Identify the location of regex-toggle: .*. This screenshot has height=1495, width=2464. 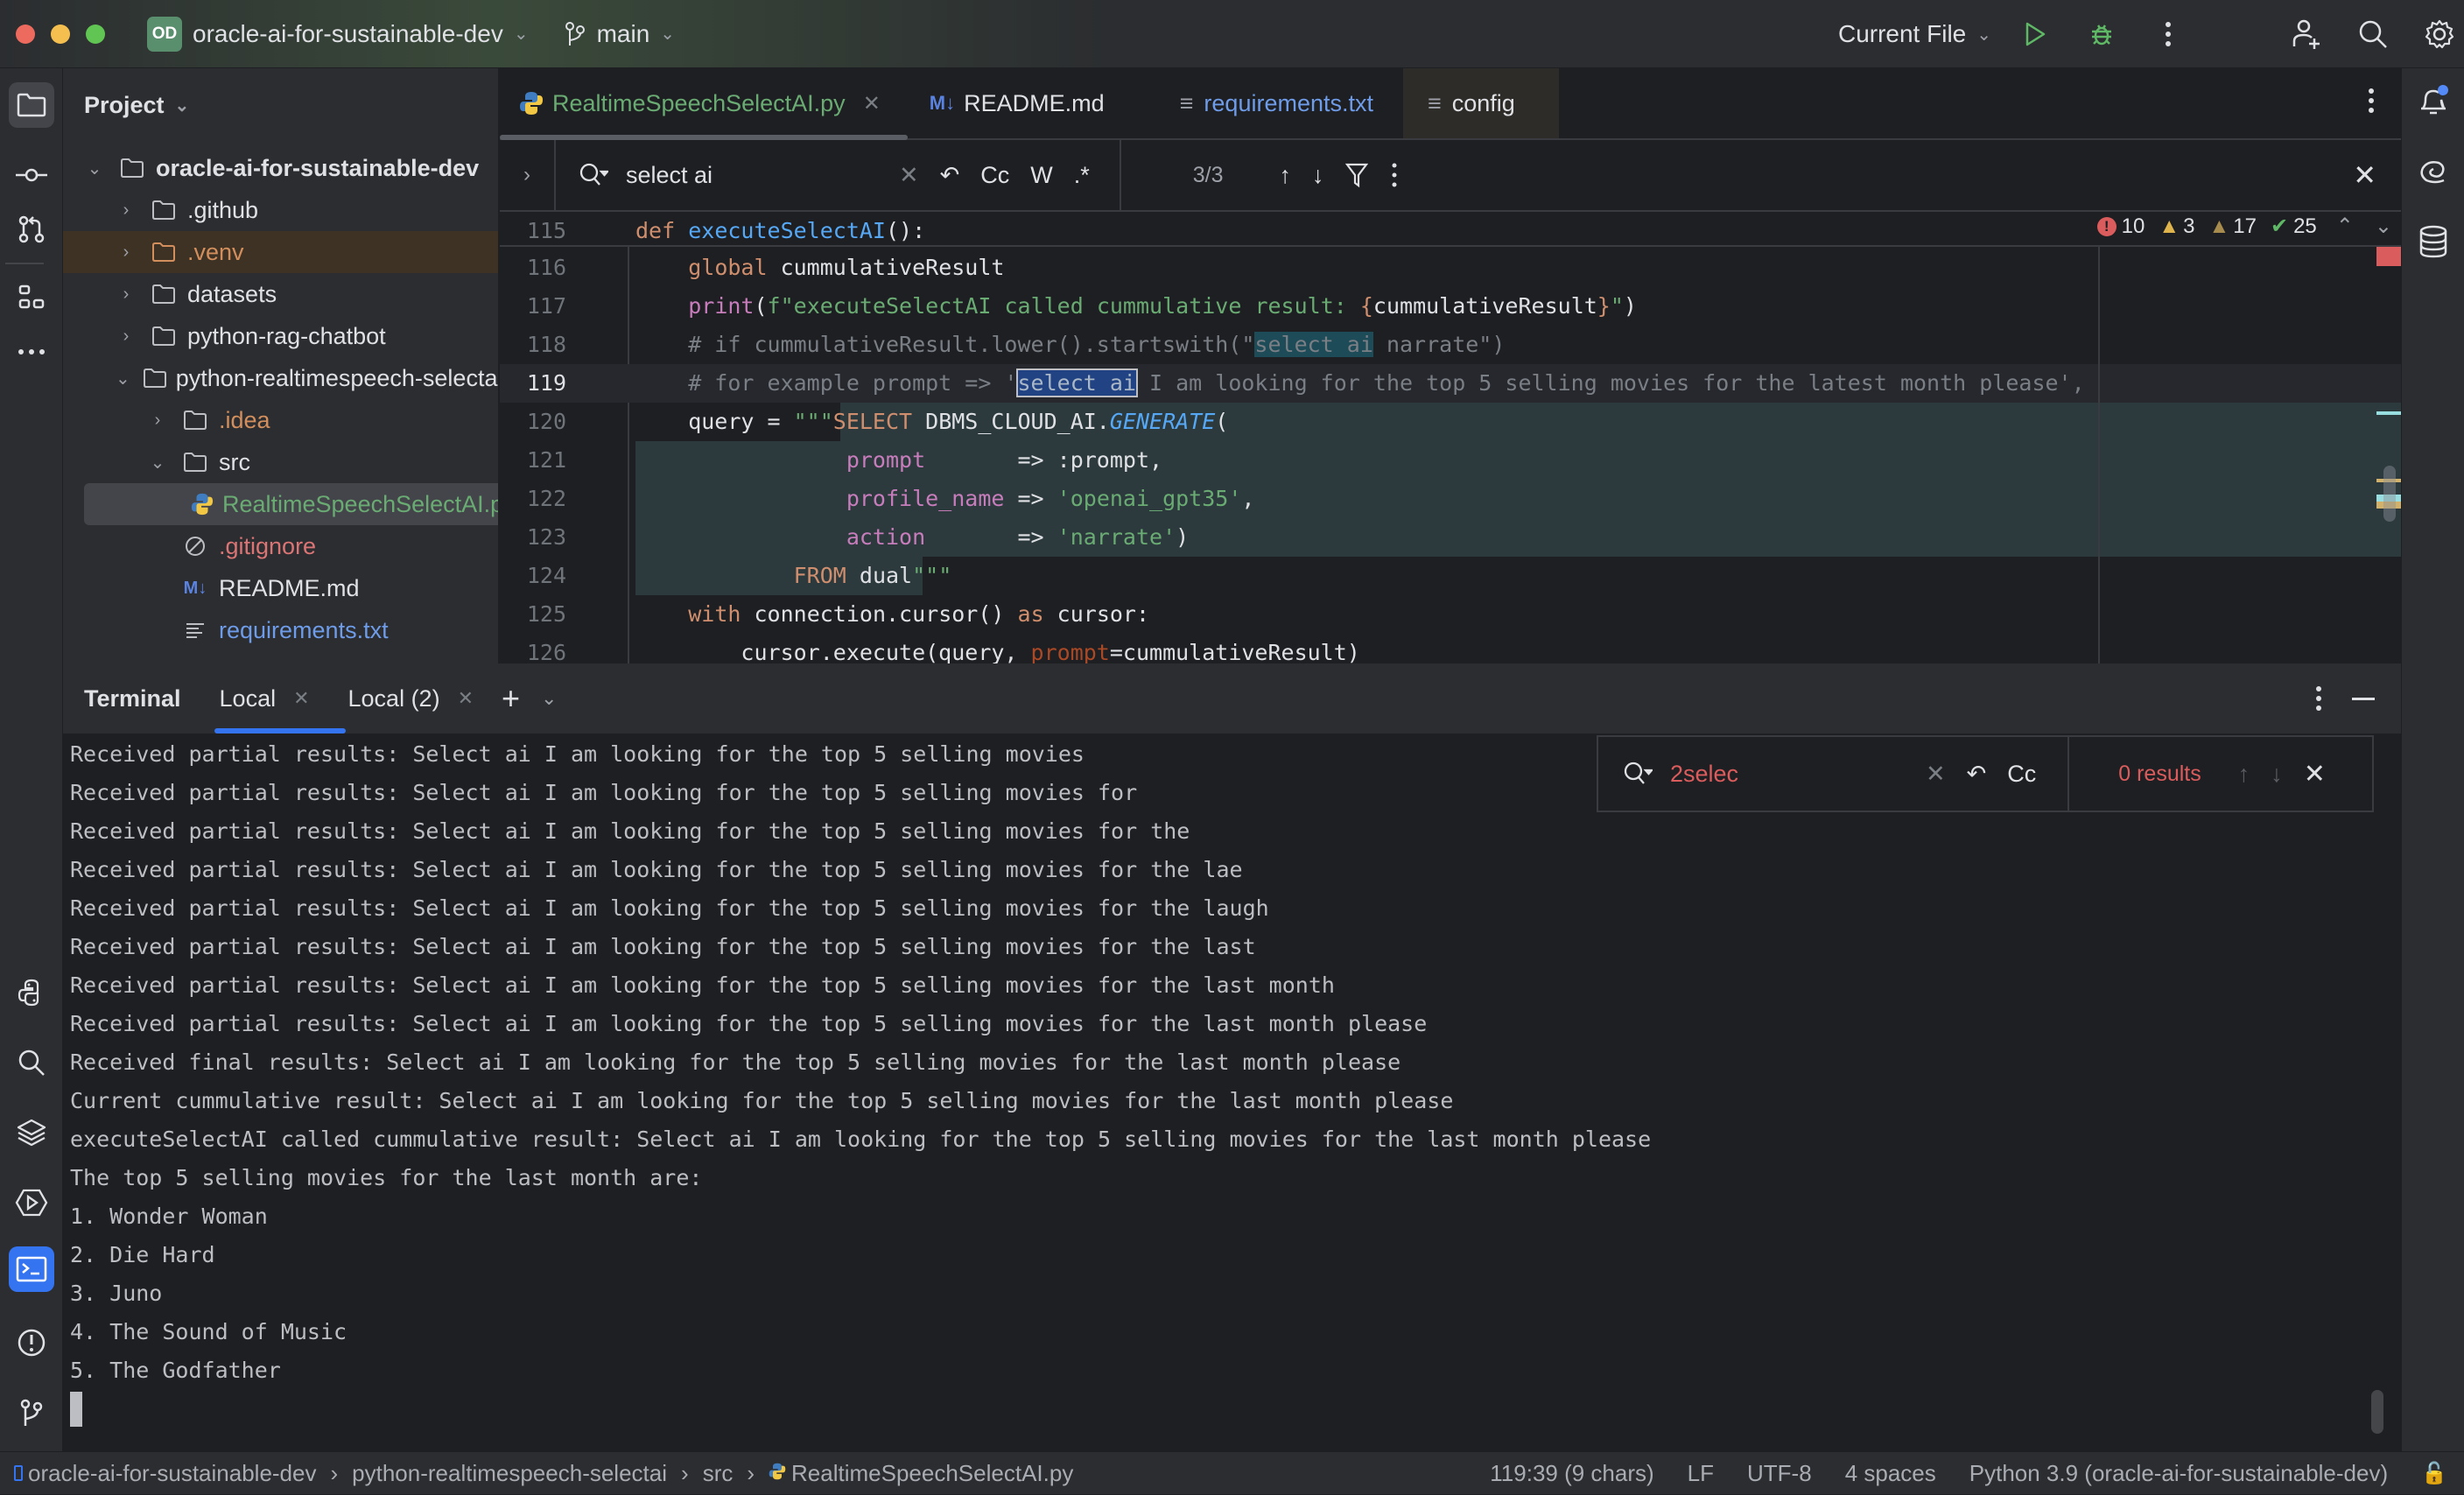
(1082, 176).